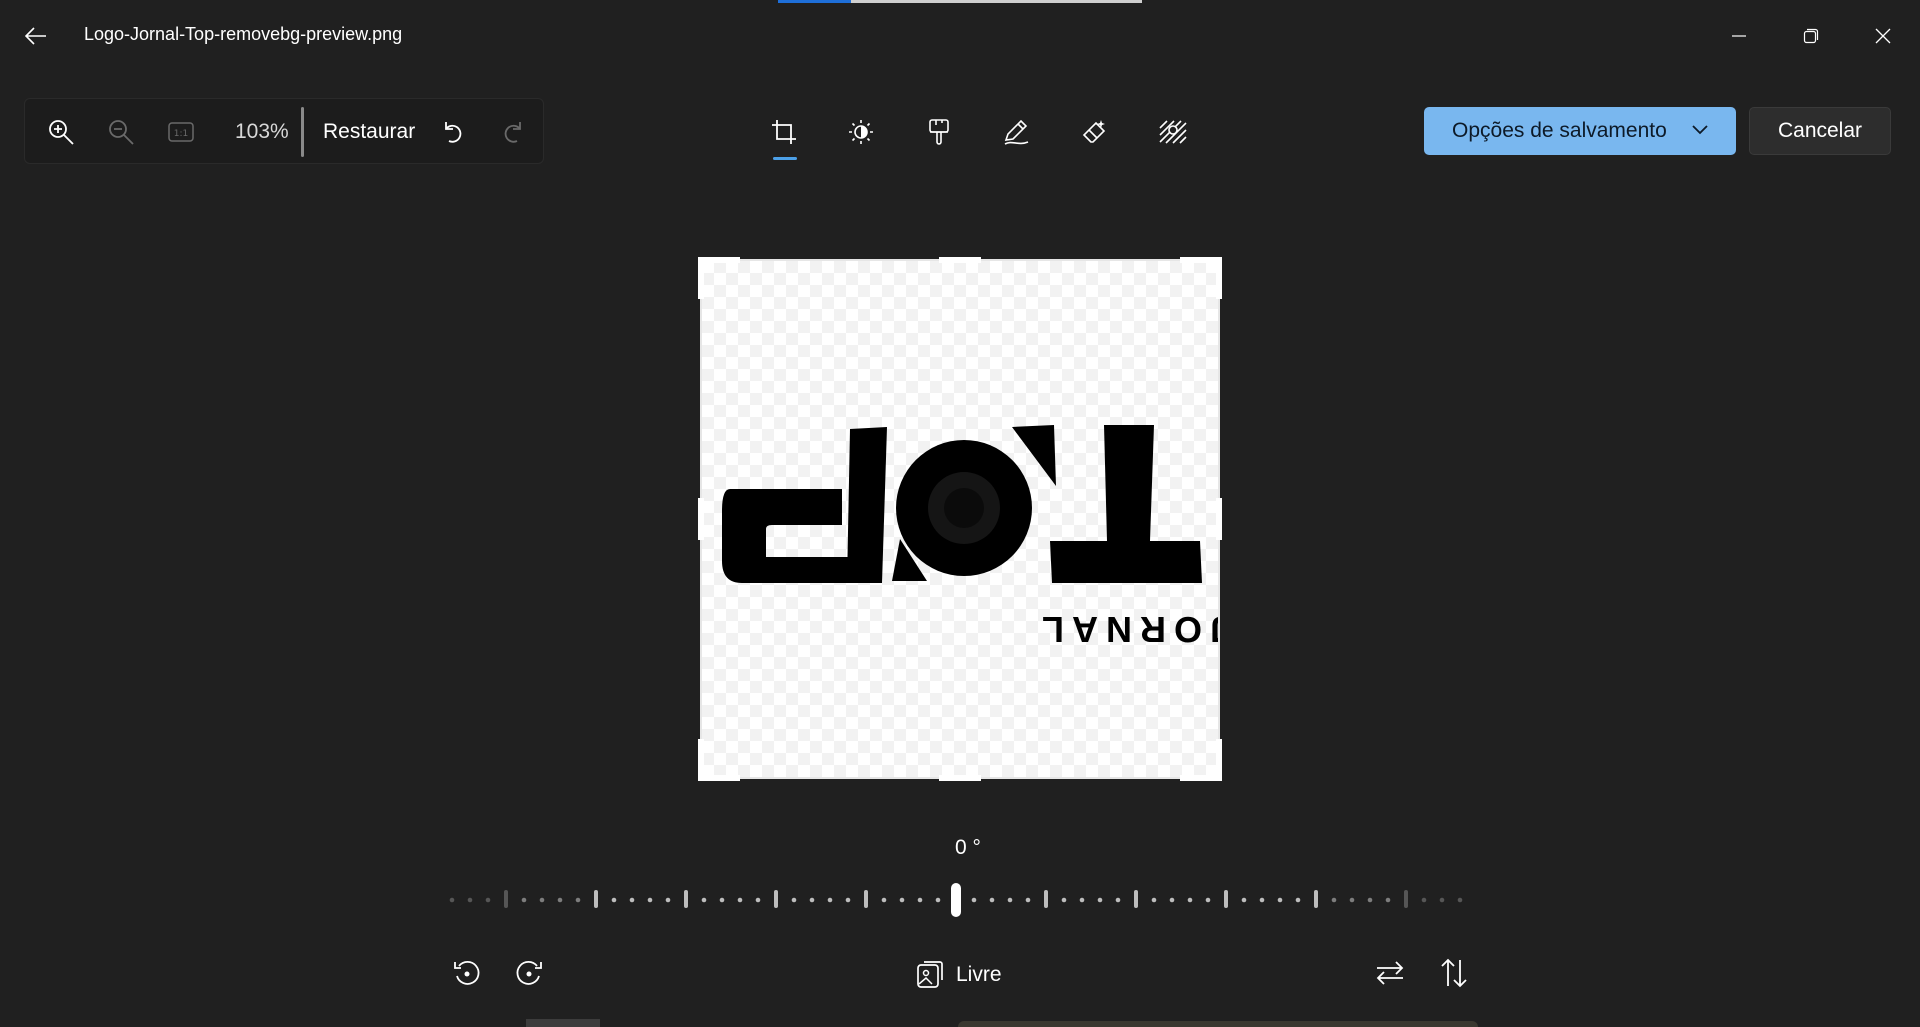 This screenshot has height=1027, width=1920. I want to click on title-bar: Logo-Jornal-Top-removebg-preview.png, so click(960, 36).